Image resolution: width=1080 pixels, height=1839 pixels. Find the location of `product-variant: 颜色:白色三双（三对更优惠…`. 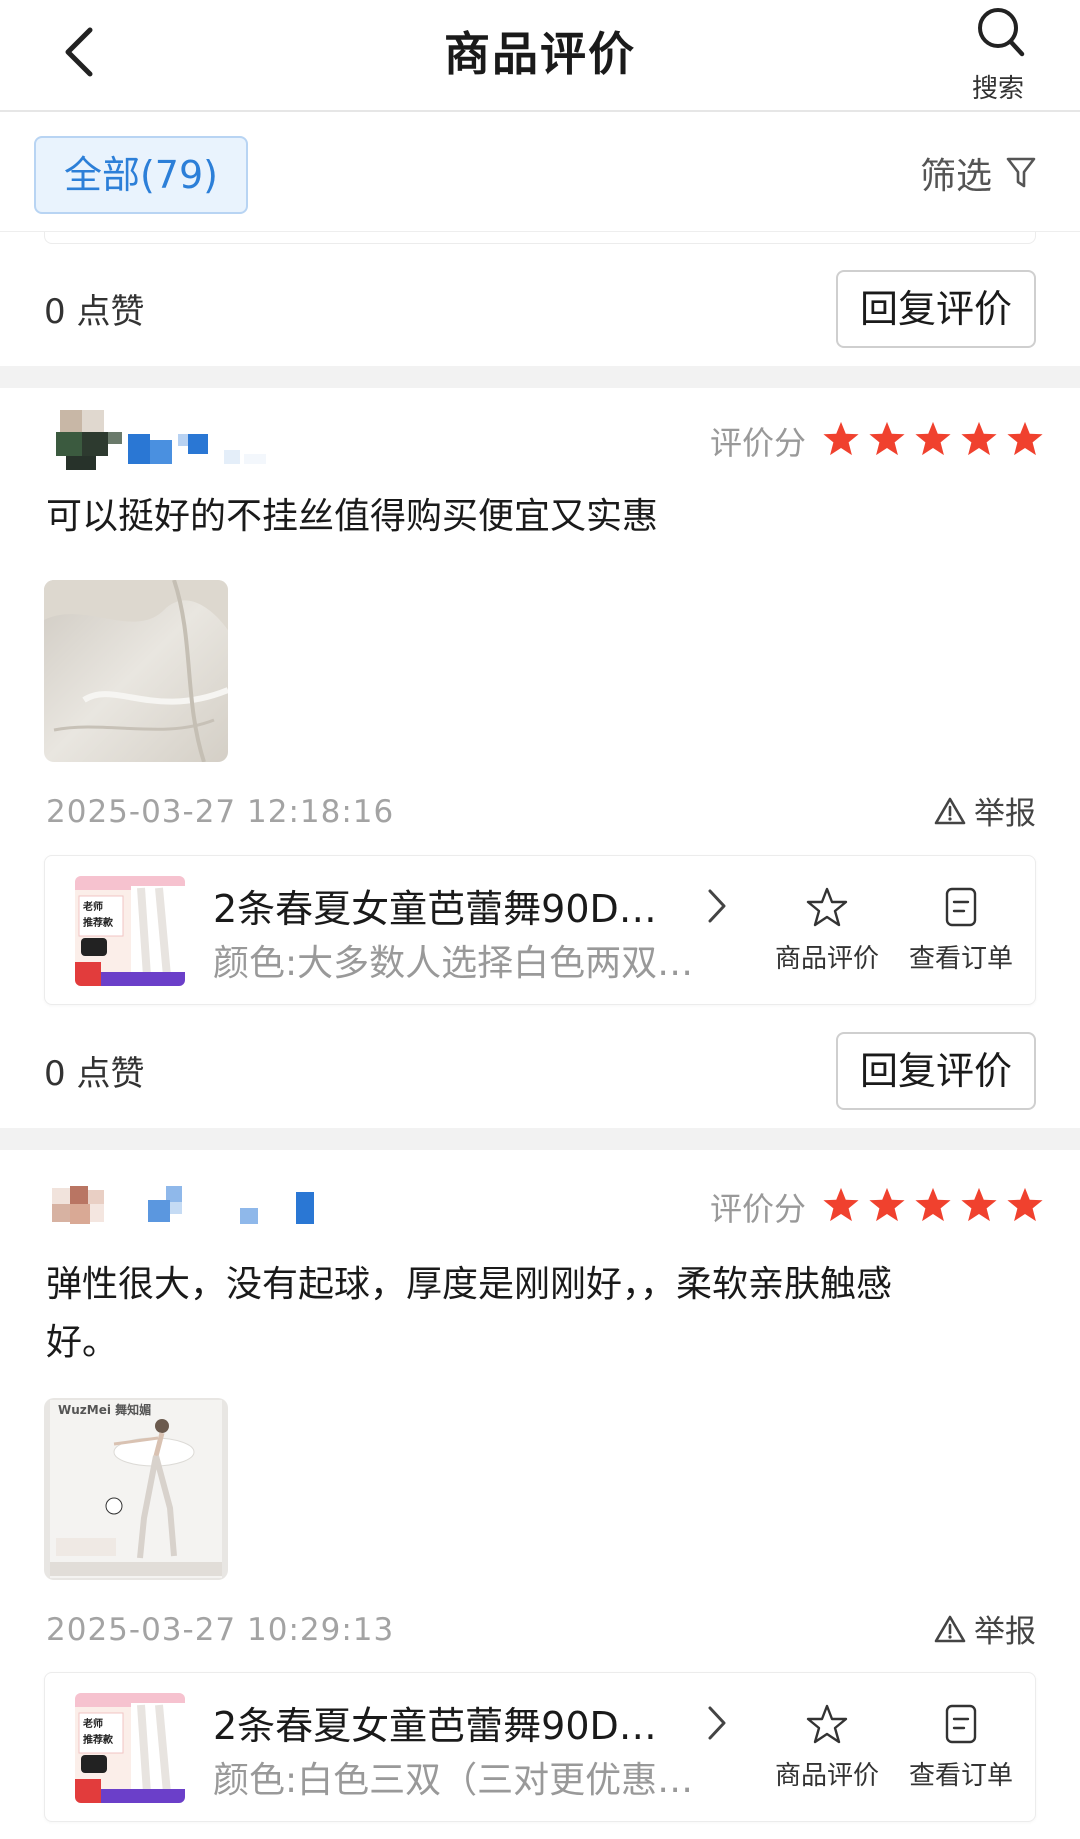

product-variant: 颜色:白色三双（三对更优惠… is located at coordinates (453, 1780).